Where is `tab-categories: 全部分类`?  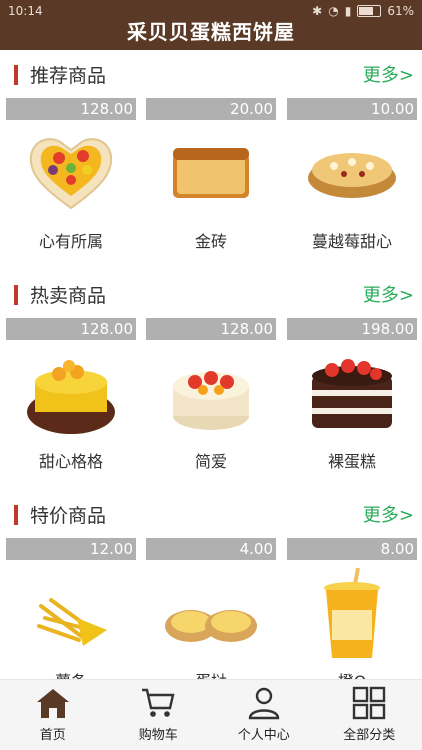
tab-categories: 全部分类 is located at coordinates (369, 715).